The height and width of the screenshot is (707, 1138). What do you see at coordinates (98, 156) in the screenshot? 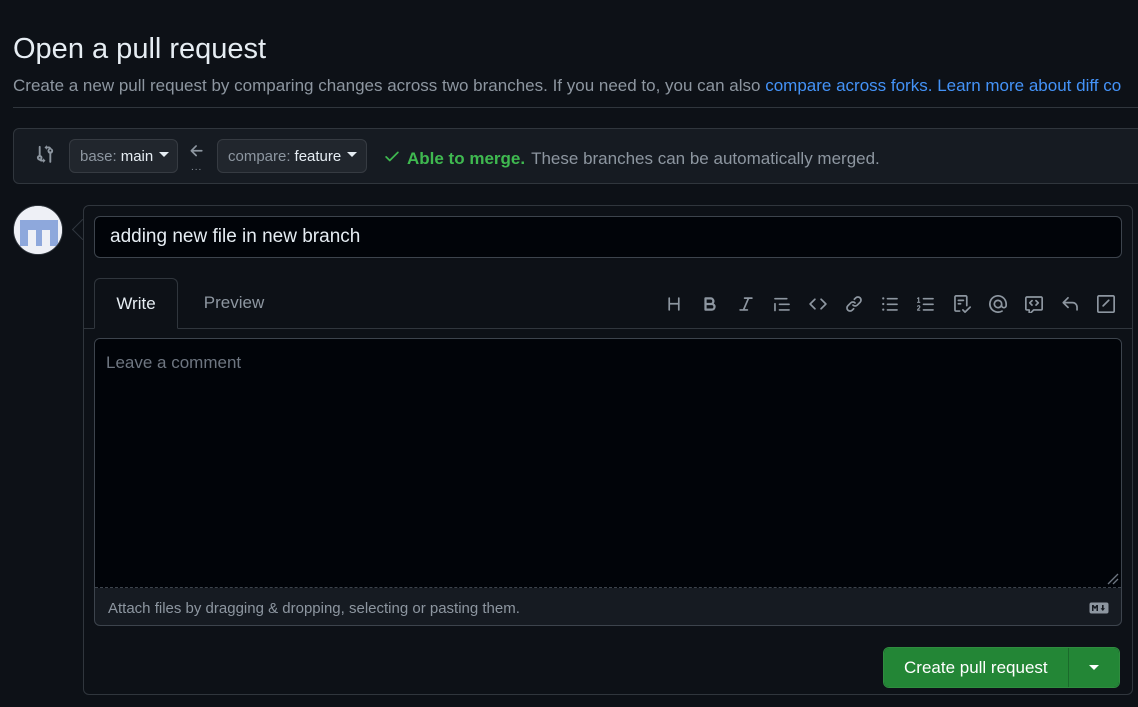
I see `base-label: base:` at bounding box center [98, 156].